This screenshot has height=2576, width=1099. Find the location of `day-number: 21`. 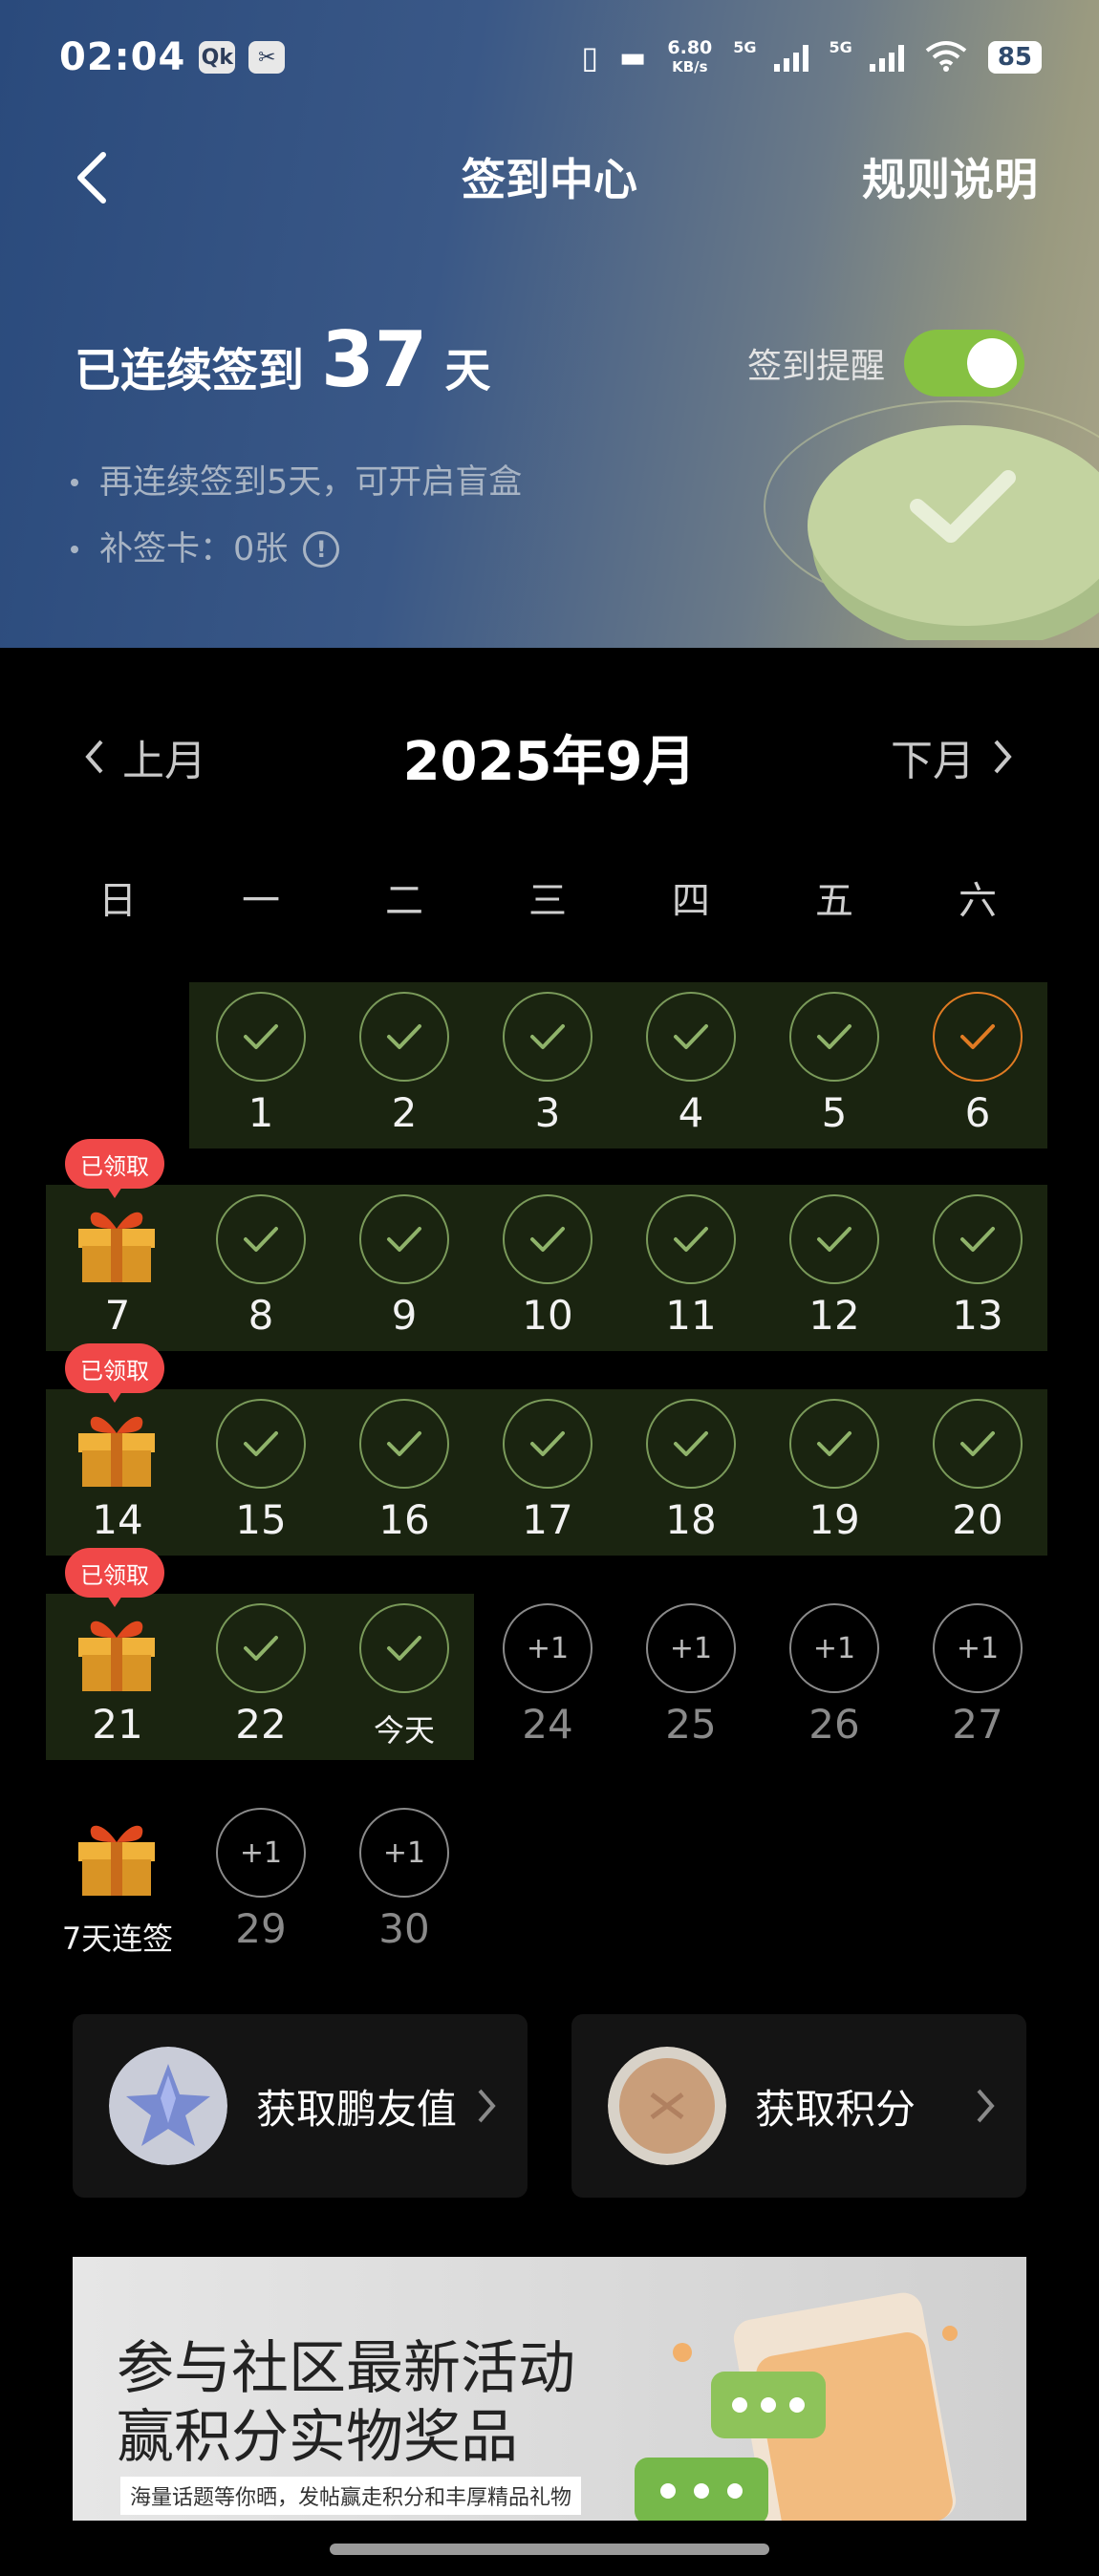

day-number: 21 is located at coordinates (117, 1724).